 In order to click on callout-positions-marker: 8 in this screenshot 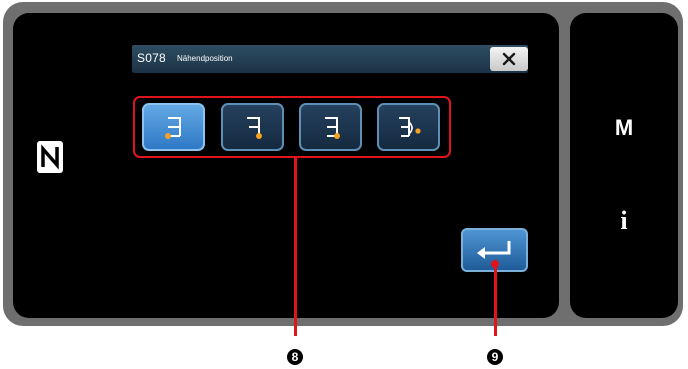, I will do `click(295, 357)`.